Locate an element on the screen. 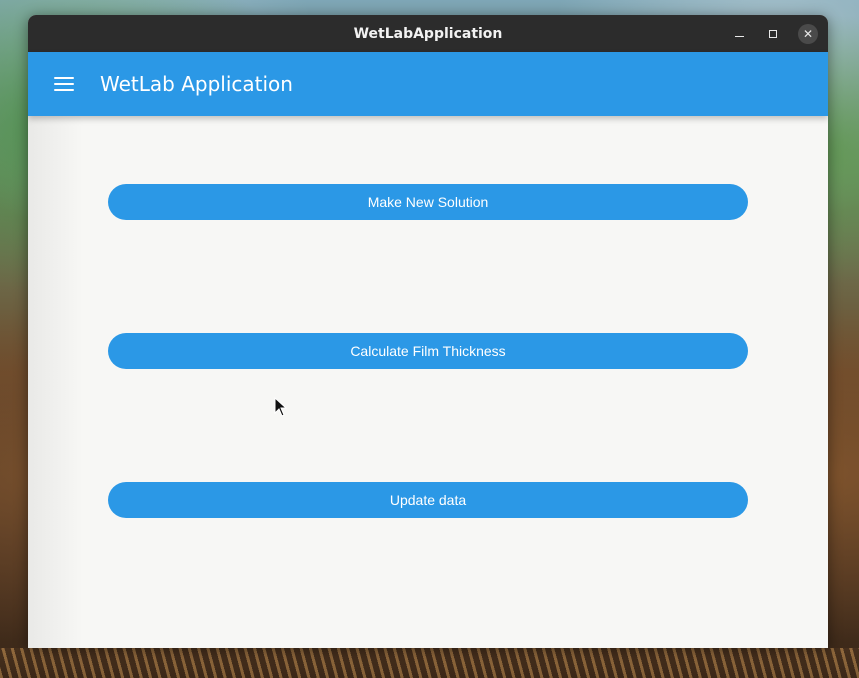 The image size is (859, 678). update-data-button: Update data is located at coordinates (428, 500).